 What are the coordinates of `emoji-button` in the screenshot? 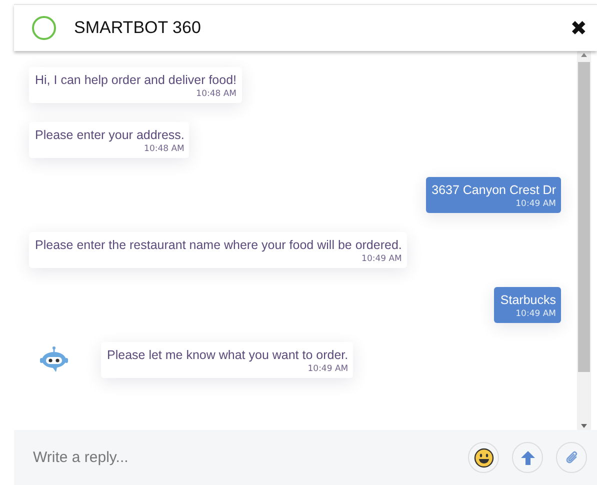 It's located at (483, 457).